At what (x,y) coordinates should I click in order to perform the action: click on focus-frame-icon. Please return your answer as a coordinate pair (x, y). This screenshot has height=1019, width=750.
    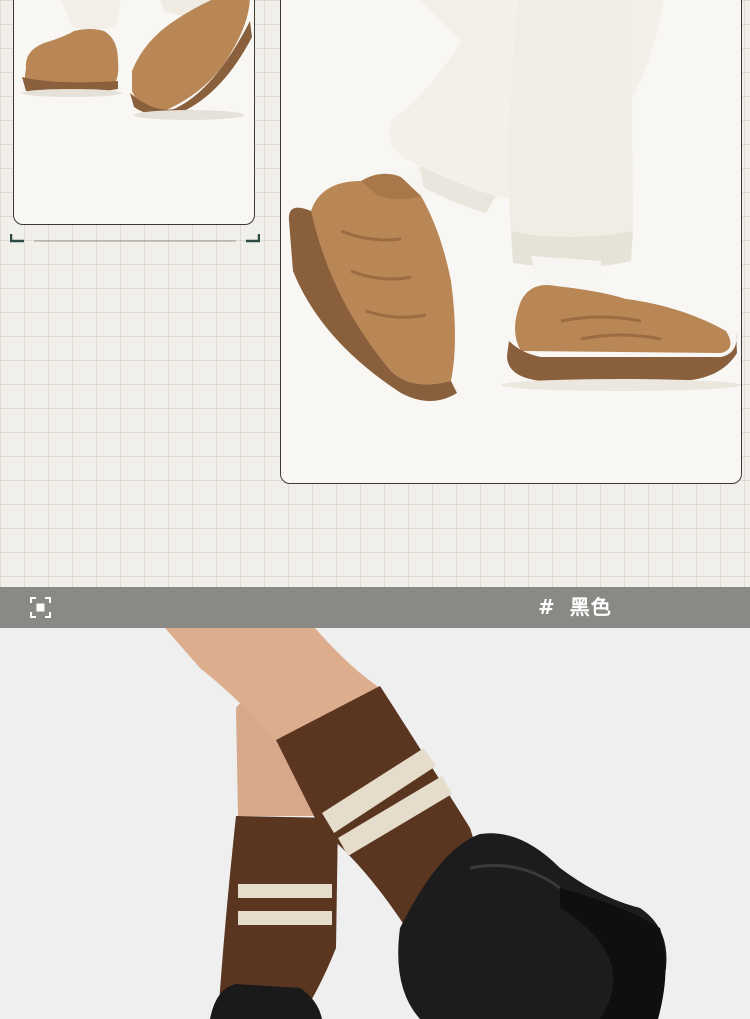
    Looking at the image, I should click on (40, 607).